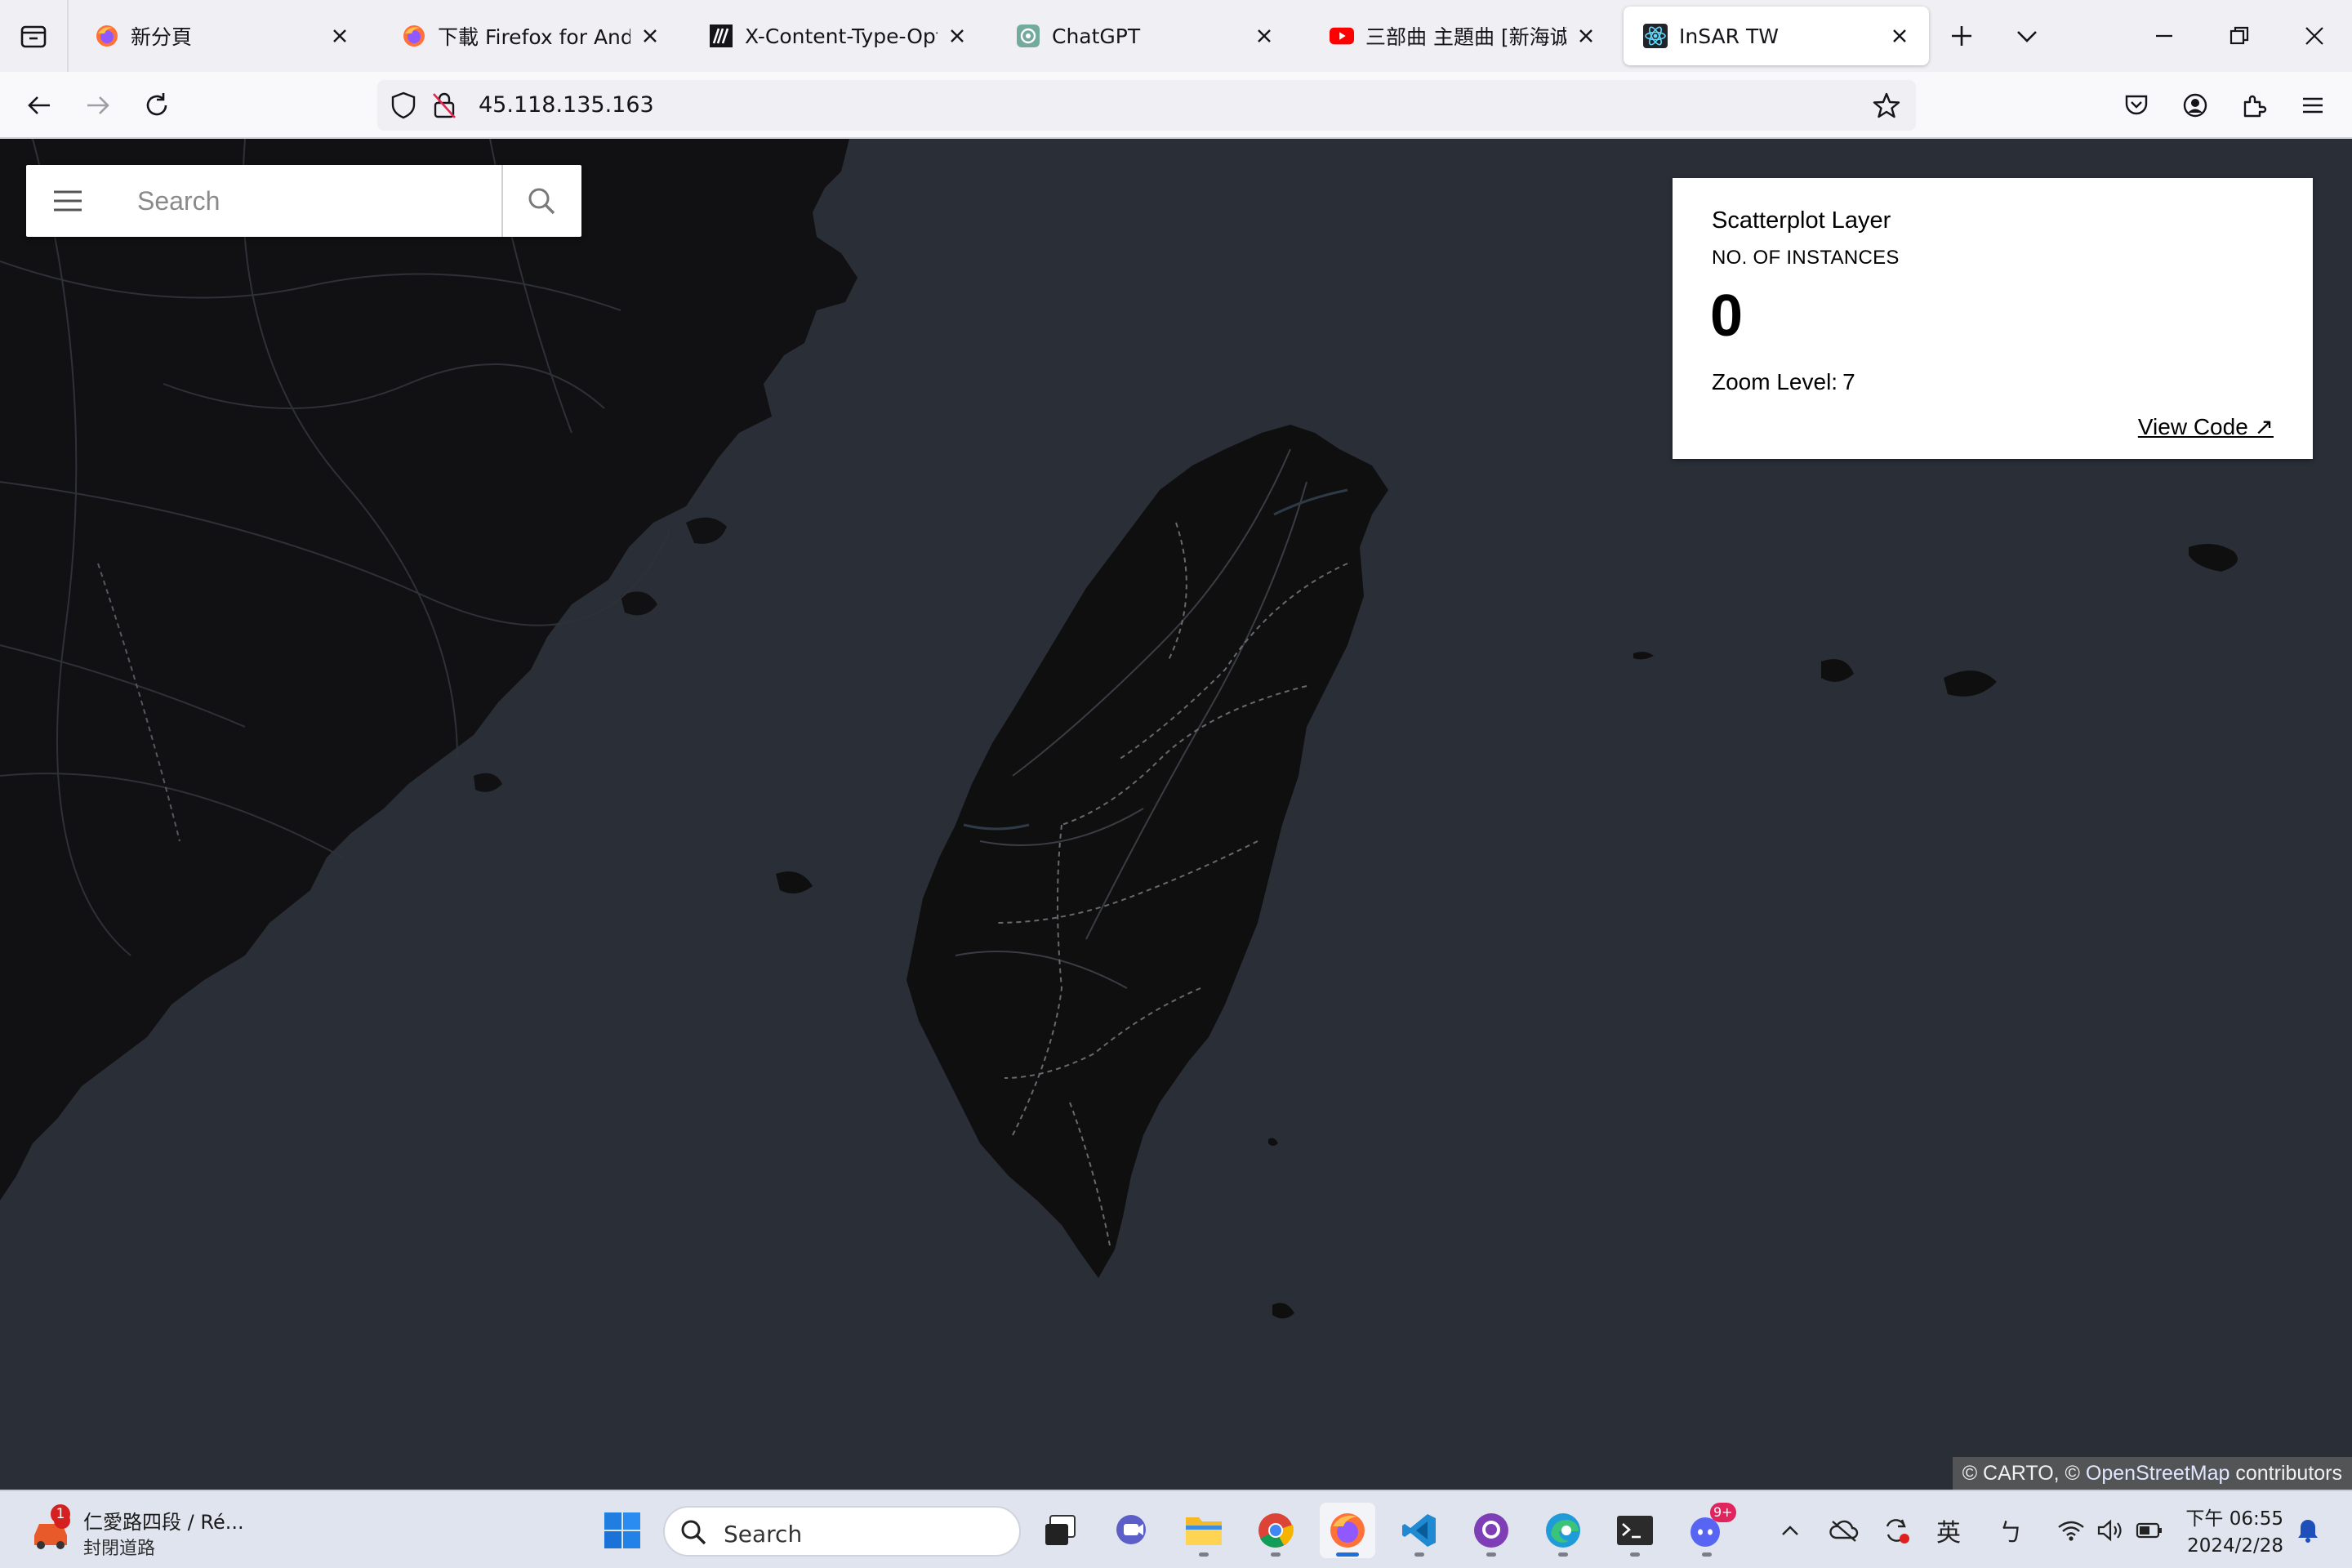 This screenshot has height=1568, width=2352. What do you see at coordinates (1145, 36) in the screenshot?
I see `tab-chatgpt: ChatGPT` at bounding box center [1145, 36].